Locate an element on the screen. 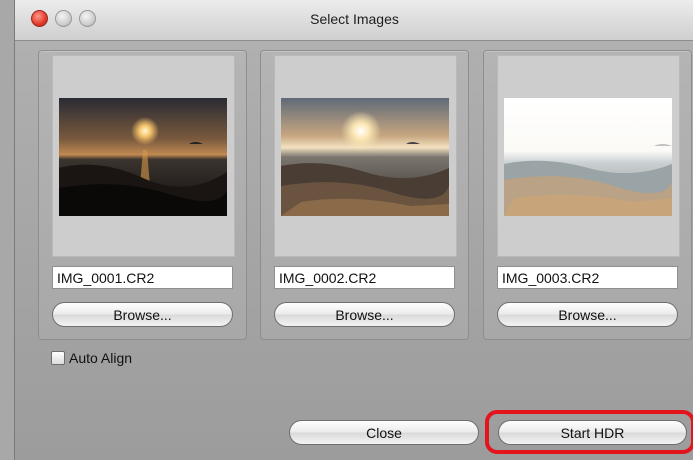  filename-field-1: IMG_0001.CR2 is located at coordinates (142, 277).